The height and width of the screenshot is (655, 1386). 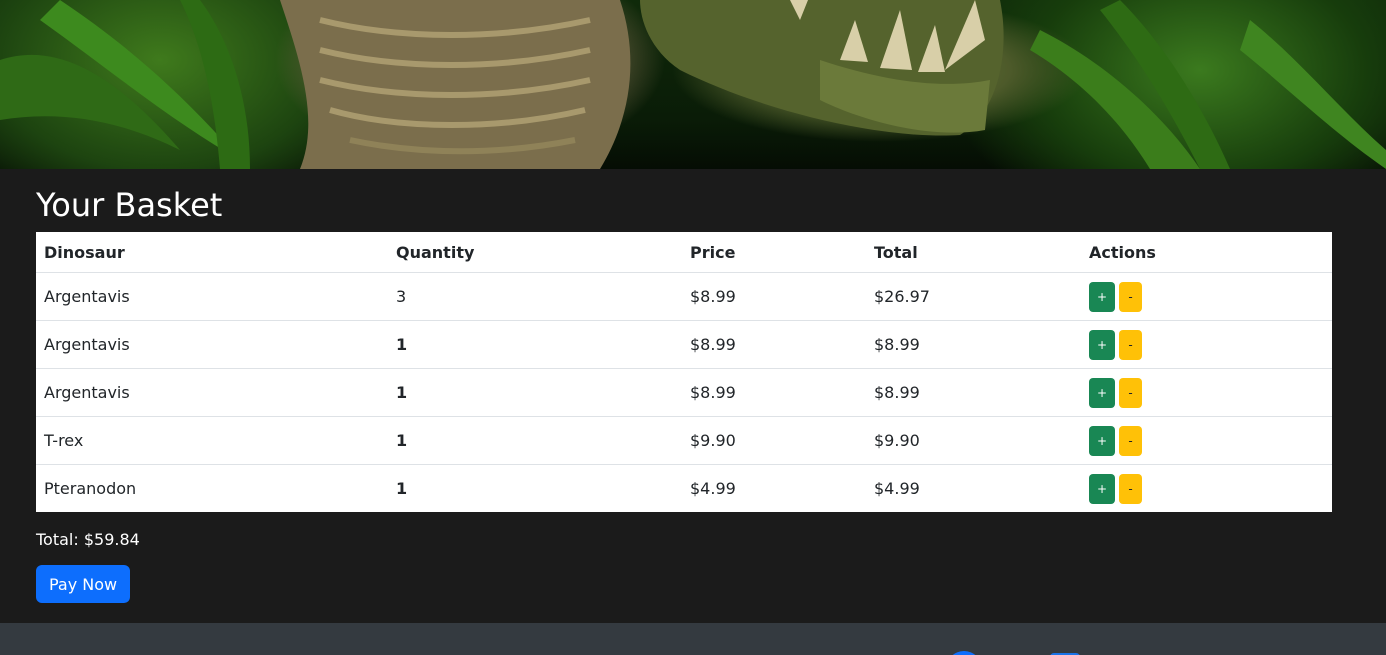 What do you see at coordinates (713, 488) in the screenshot?
I see `cell-price: $4.99` at bounding box center [713, 488].